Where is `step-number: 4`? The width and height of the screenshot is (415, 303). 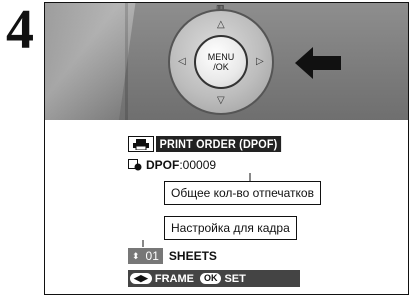
step-number: 4 is located at coordinates (20, 30).